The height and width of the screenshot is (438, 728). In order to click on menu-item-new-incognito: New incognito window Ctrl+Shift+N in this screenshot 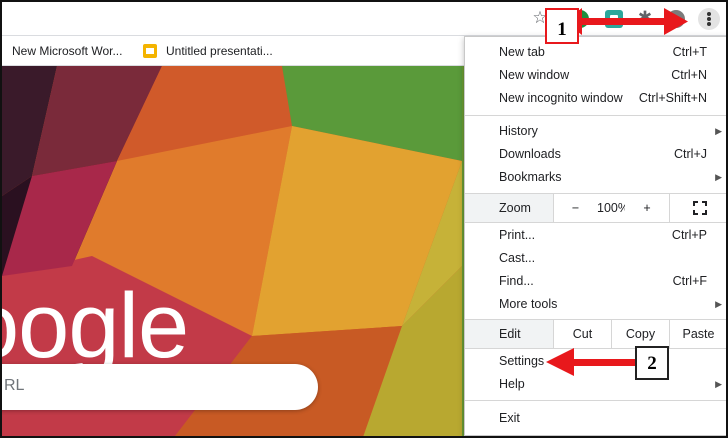, I will do `click(595, 98)`.